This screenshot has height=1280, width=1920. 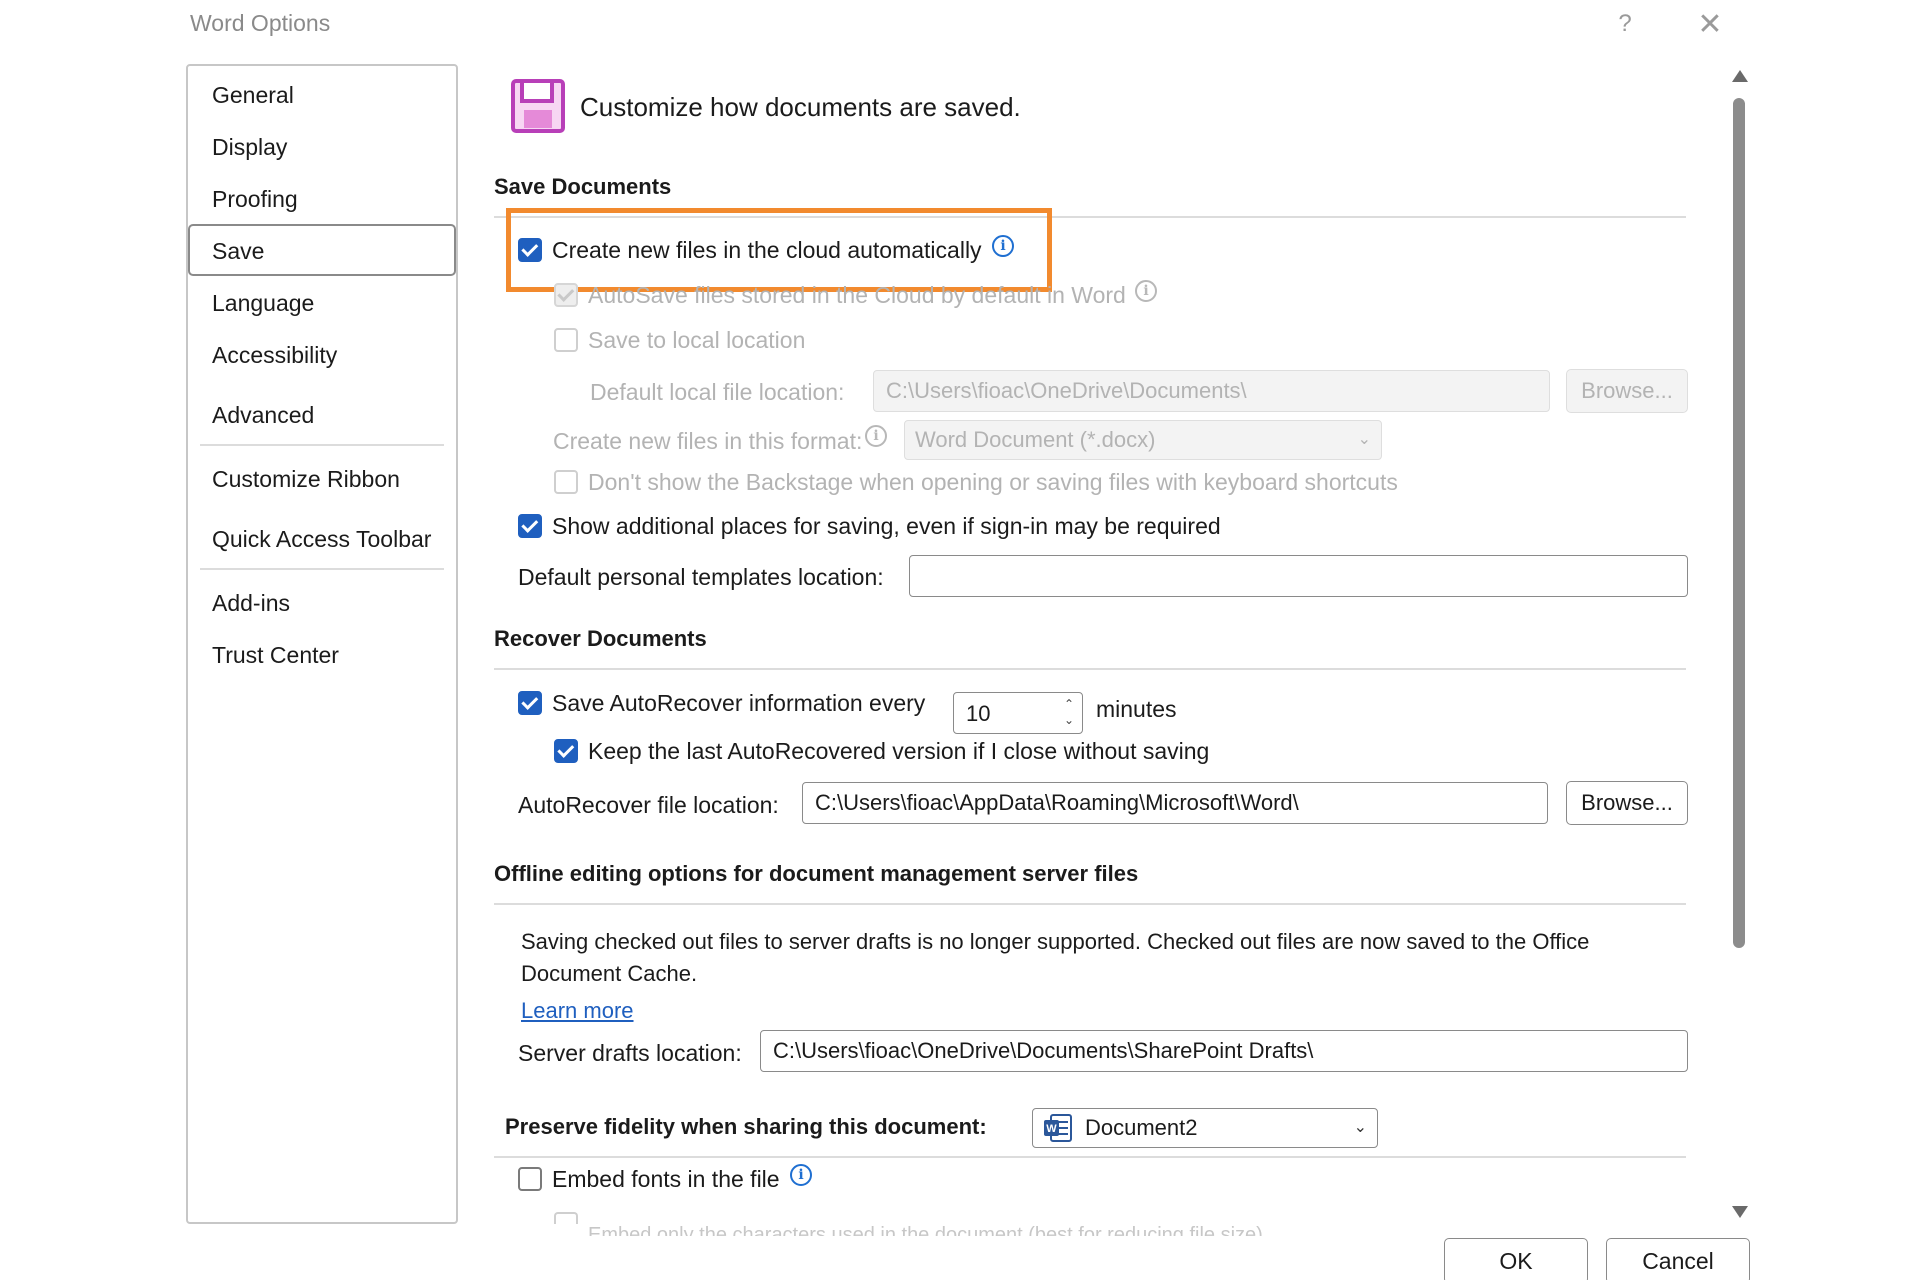 I want to click on format-select: Word Document (*.docx) ⌄, so click(x=1143, y=440).